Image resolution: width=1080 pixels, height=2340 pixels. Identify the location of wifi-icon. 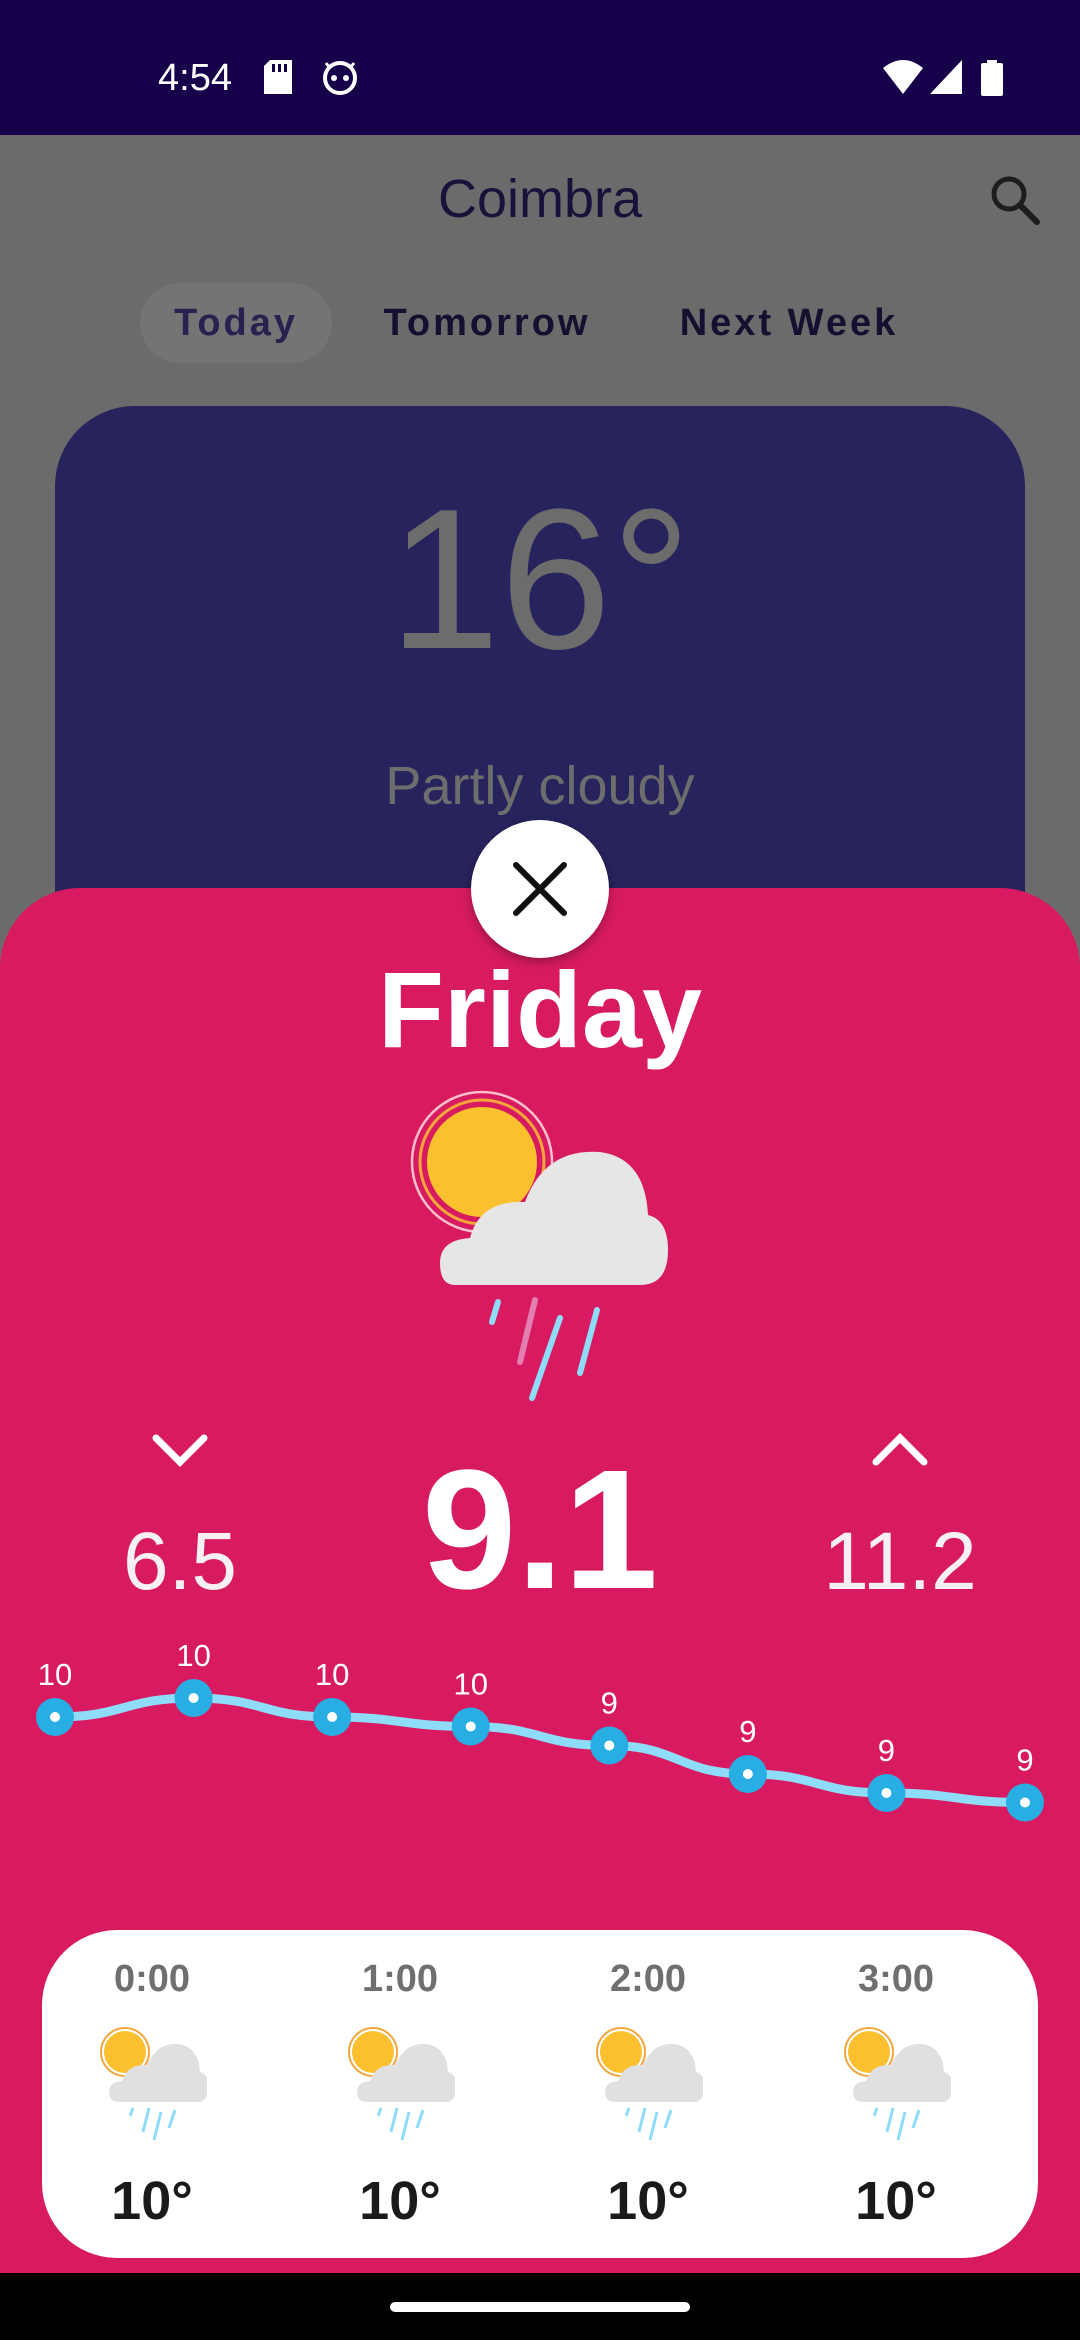
(903, 79).